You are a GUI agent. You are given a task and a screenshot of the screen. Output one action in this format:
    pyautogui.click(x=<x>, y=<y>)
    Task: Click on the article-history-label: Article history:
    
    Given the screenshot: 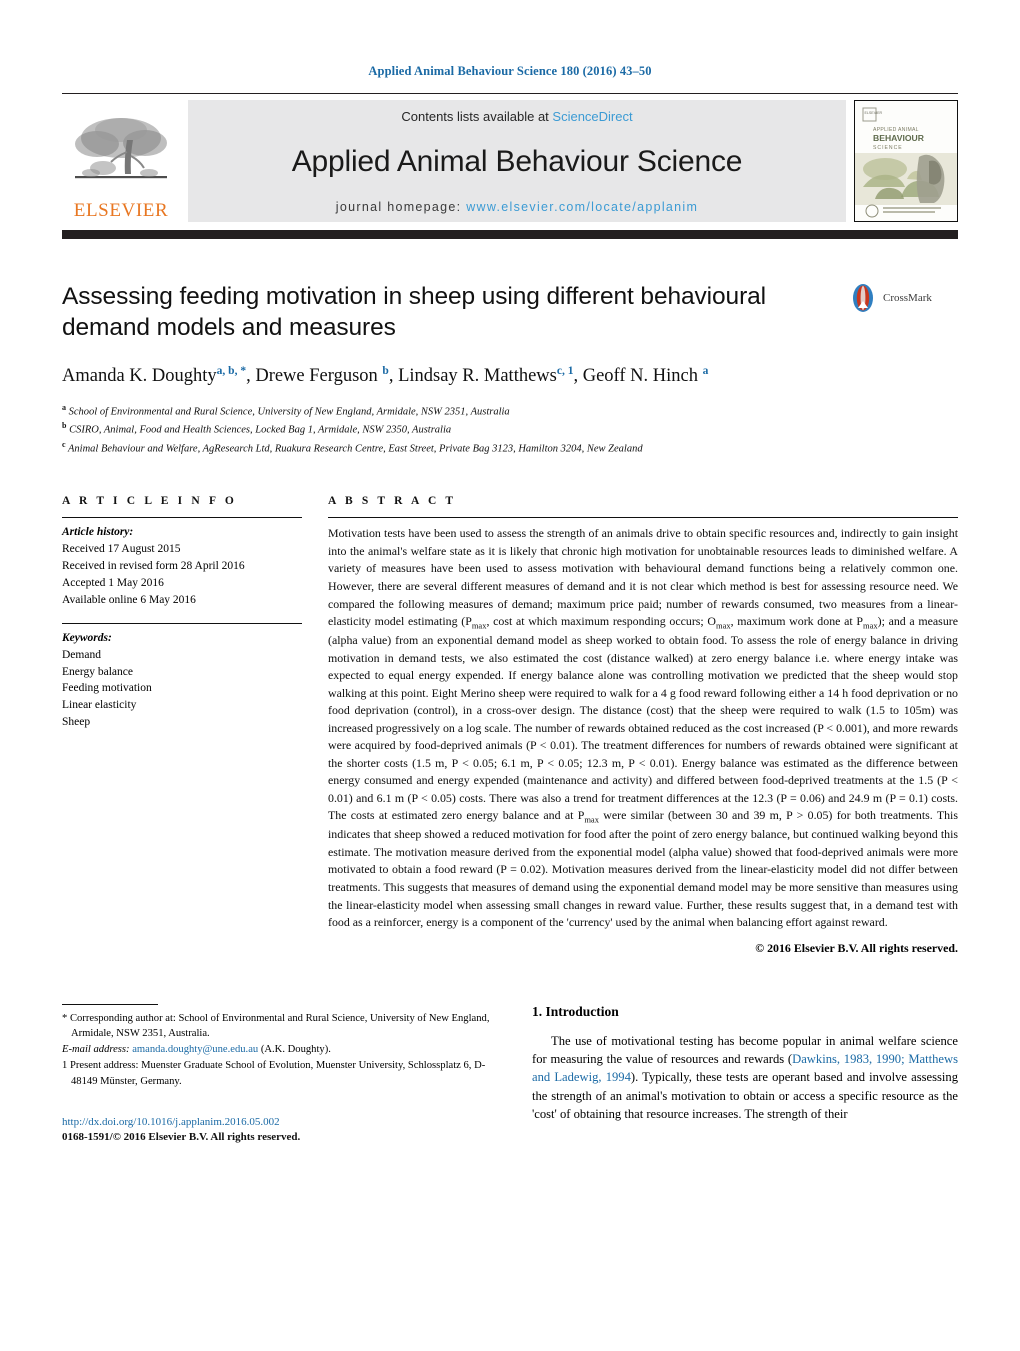 What is the action you would take?
    pyautogui.click(x=98, y=532)
    